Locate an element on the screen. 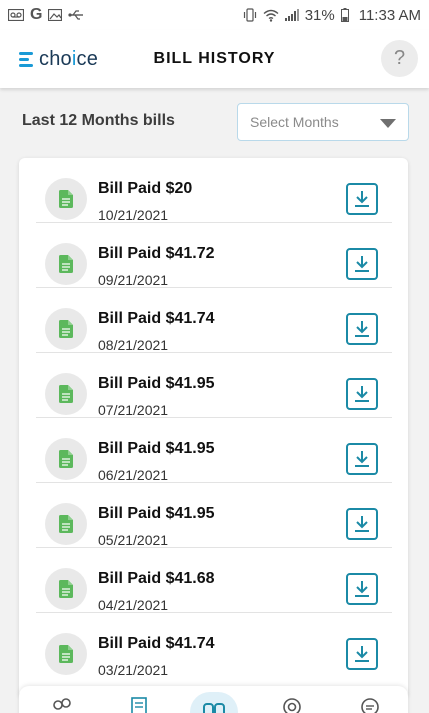  list-item: Bill Paid $41.72 09/21/2021 is located at coordinates (214, 255).